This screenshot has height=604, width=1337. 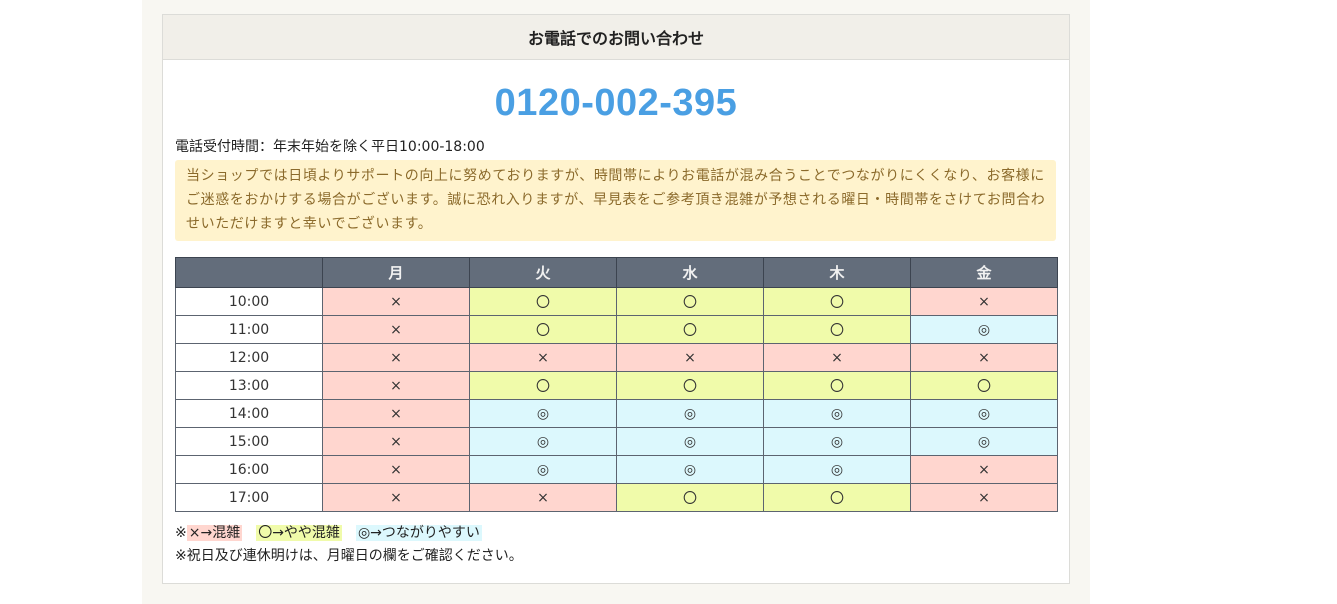 I want to click on table-row: 12:00 × × × × ×, so click(x=616, y=357).